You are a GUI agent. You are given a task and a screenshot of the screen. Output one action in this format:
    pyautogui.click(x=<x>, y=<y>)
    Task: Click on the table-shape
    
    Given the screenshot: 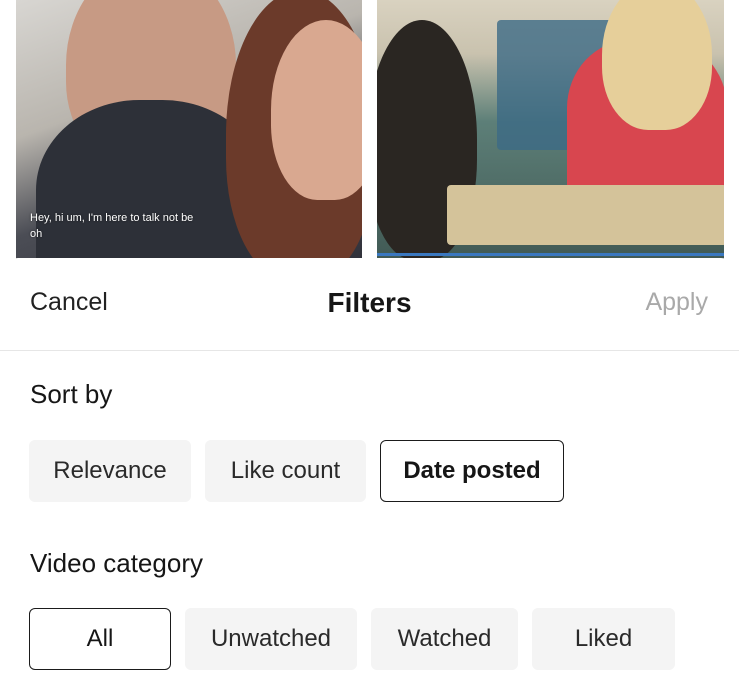 What is the action you would take?
    pyautogui.click(x=585, y=215)
    